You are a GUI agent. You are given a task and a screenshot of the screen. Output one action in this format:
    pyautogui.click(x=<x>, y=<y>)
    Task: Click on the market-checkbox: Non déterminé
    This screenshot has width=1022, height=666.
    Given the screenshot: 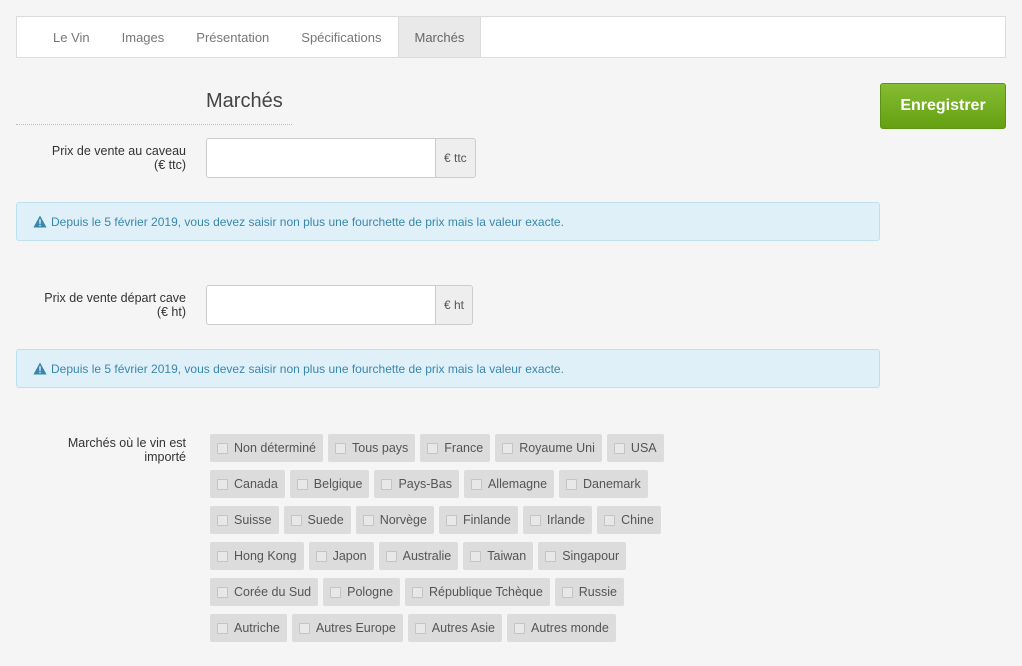 What is the action you would take?
    pyautogui.click(x=266, y=448)
    